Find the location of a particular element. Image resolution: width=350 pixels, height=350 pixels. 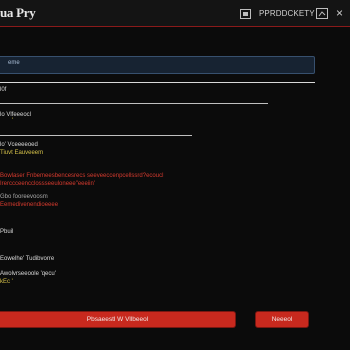

search-field: eme is located at coordinates (157, 65).